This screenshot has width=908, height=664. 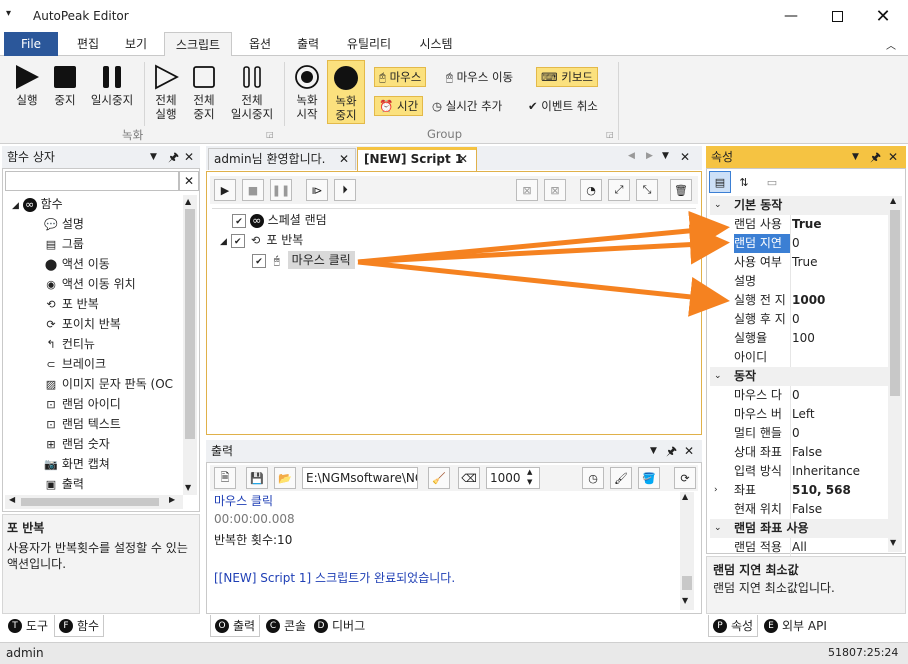 What do you see at coordinates (25, 653) in the screenshot?
I see `status-user: admin` at bounding box center [25, 653].